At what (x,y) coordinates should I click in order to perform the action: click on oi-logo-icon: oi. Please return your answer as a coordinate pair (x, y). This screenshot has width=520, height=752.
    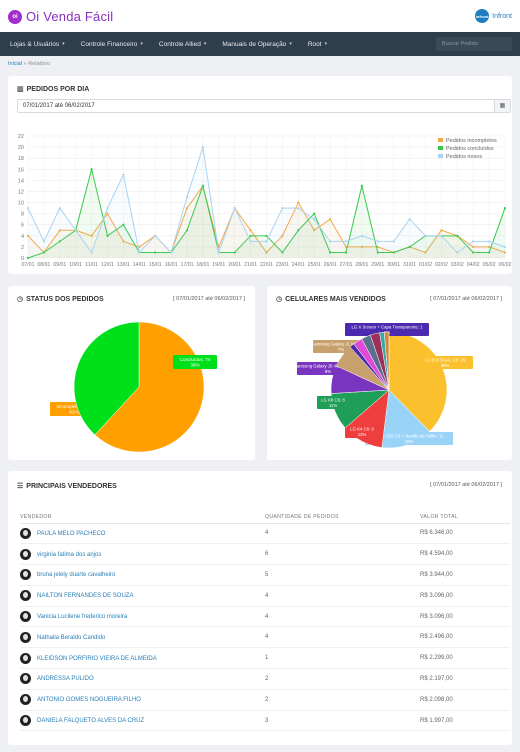
    Looking at the image, I should click on (15, 16).